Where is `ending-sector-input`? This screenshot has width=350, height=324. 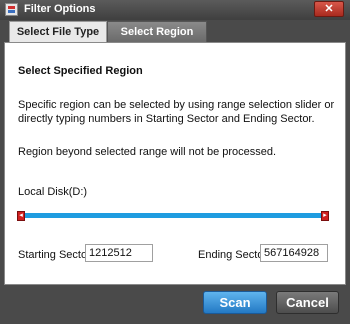 ending-sector-input is located at coordinates (294, 253).